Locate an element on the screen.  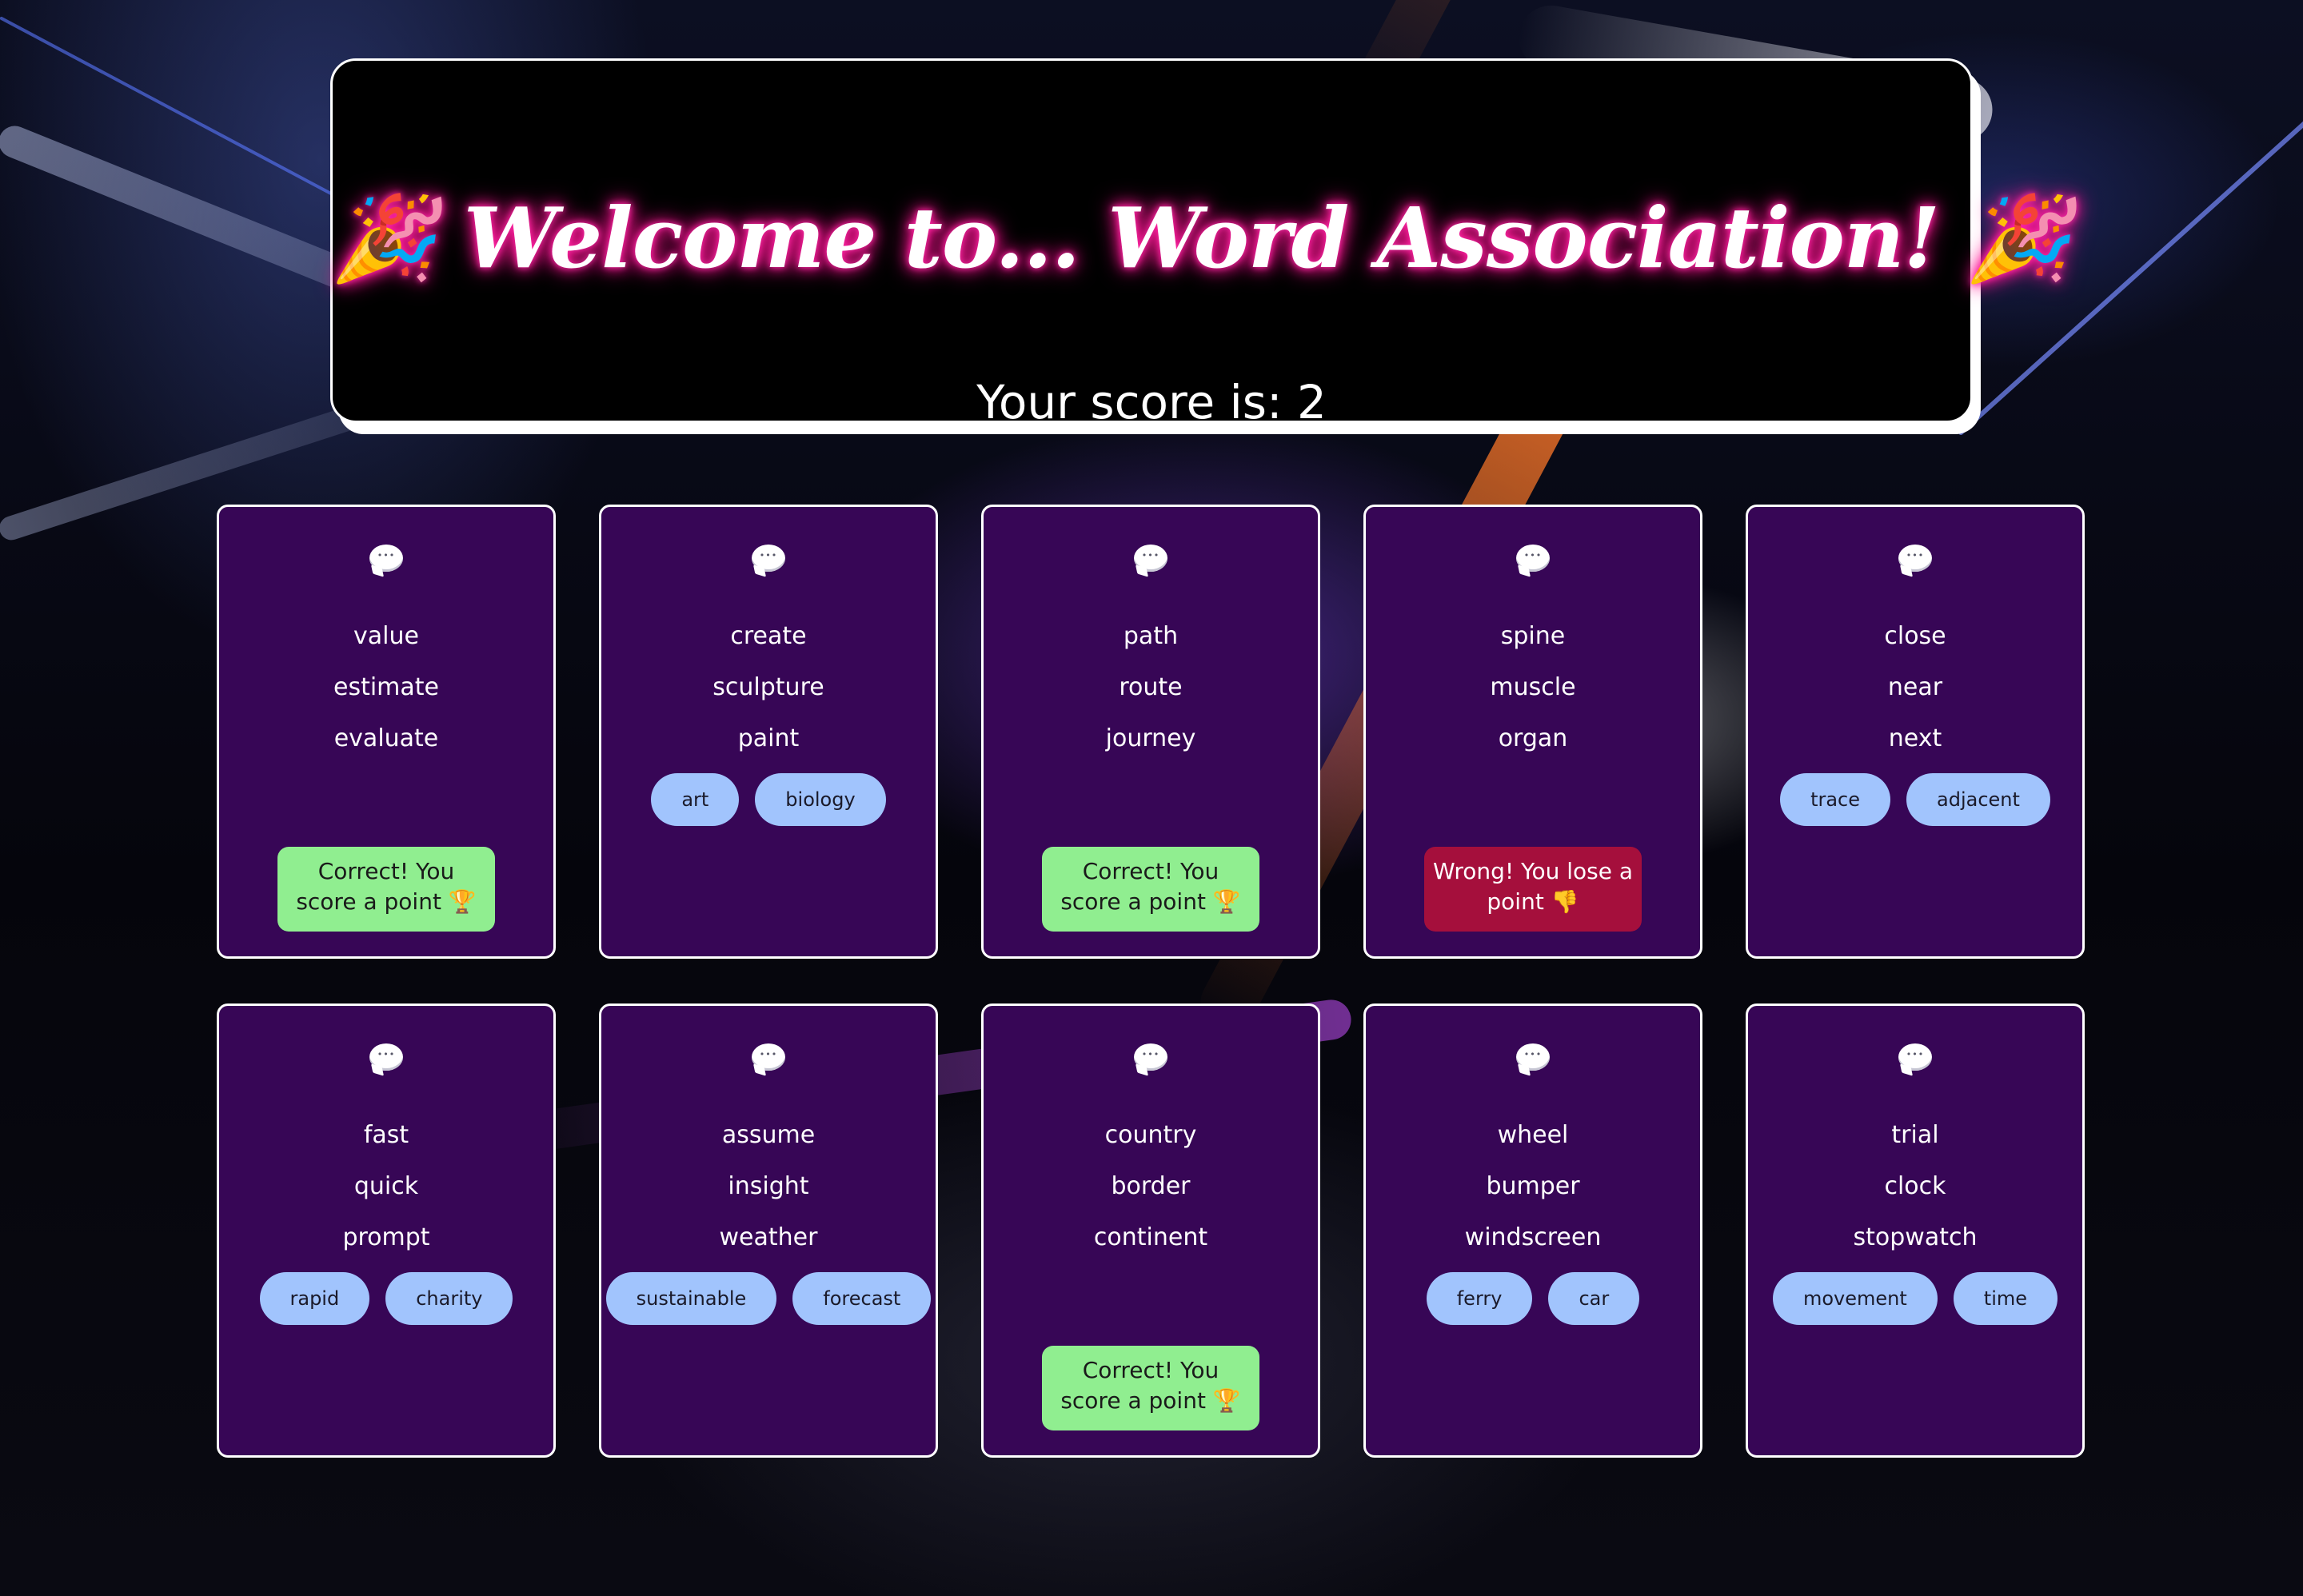
clue-word: organ is located at coordinates (1533, 738).